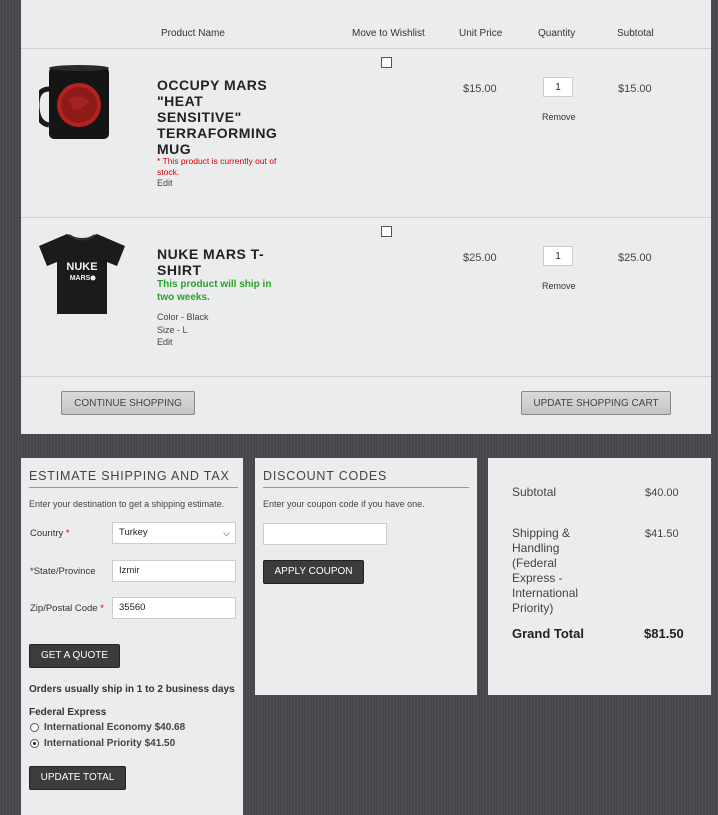 The width and height of the screenshot is (718, 815). I want to click on get-quote-button: GET A QUOTE, so click(74, 656).